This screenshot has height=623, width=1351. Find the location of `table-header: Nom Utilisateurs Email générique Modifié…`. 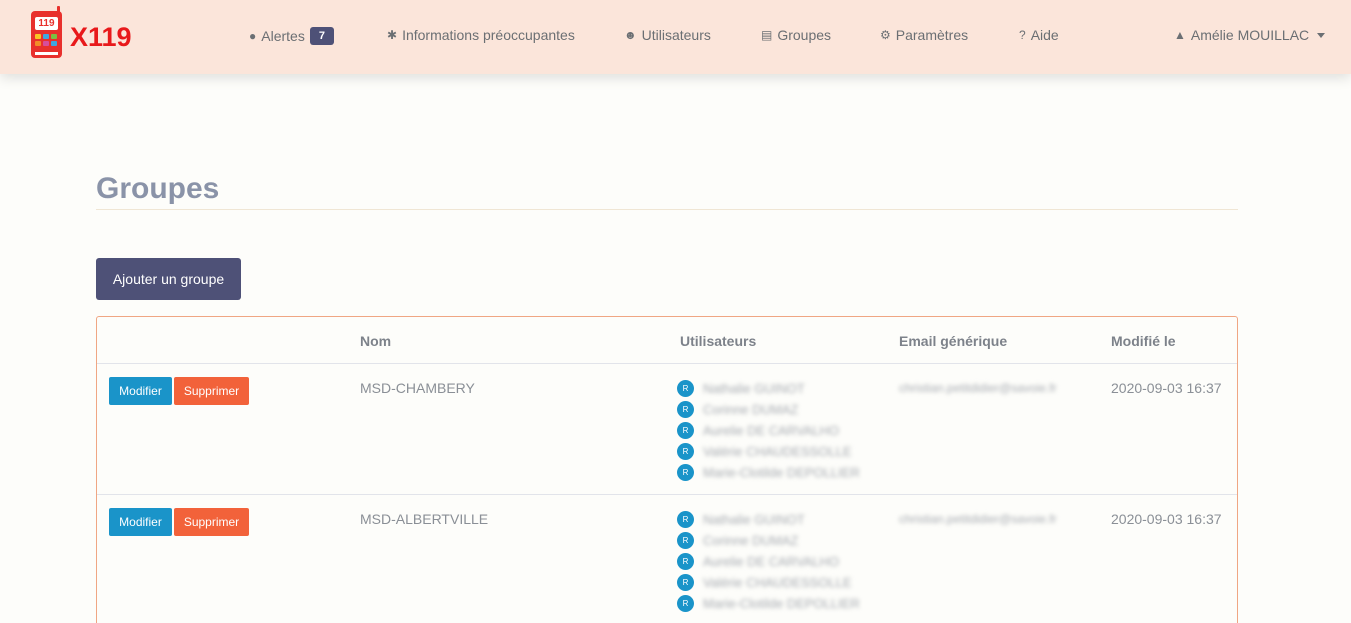

table-header: Nom Utilisateurs Email générique Modifié… is located at coordinates (667, 340).